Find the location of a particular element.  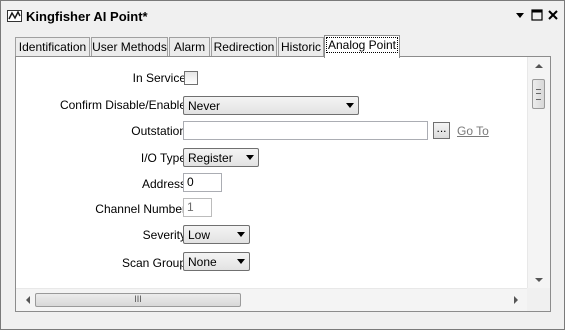

selected-value: Register is located at coordinates (210, 158).